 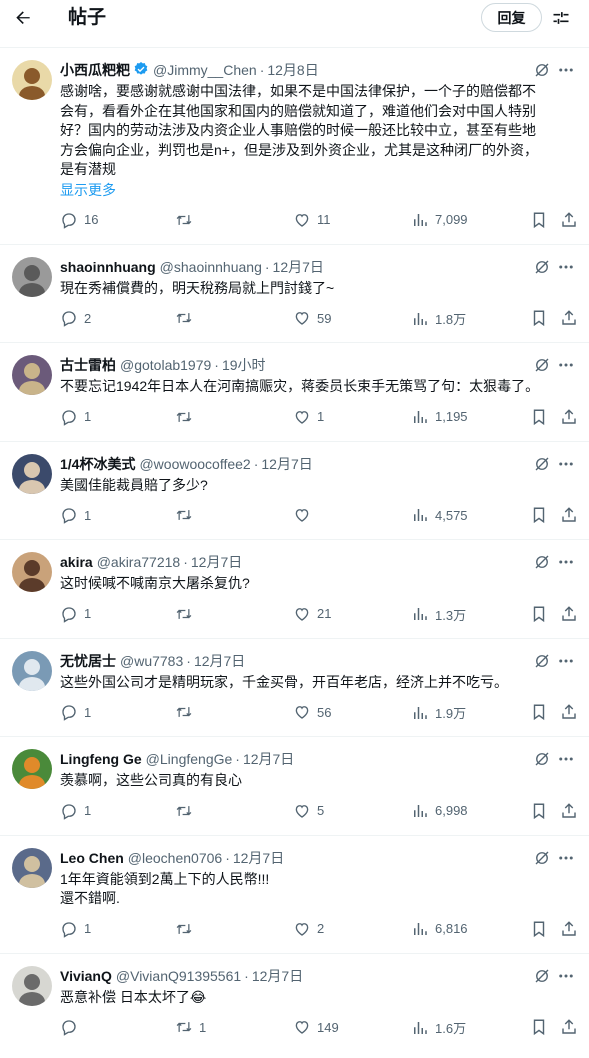 I want to click on scene-avatar-icon, so click(x=32, y=670).